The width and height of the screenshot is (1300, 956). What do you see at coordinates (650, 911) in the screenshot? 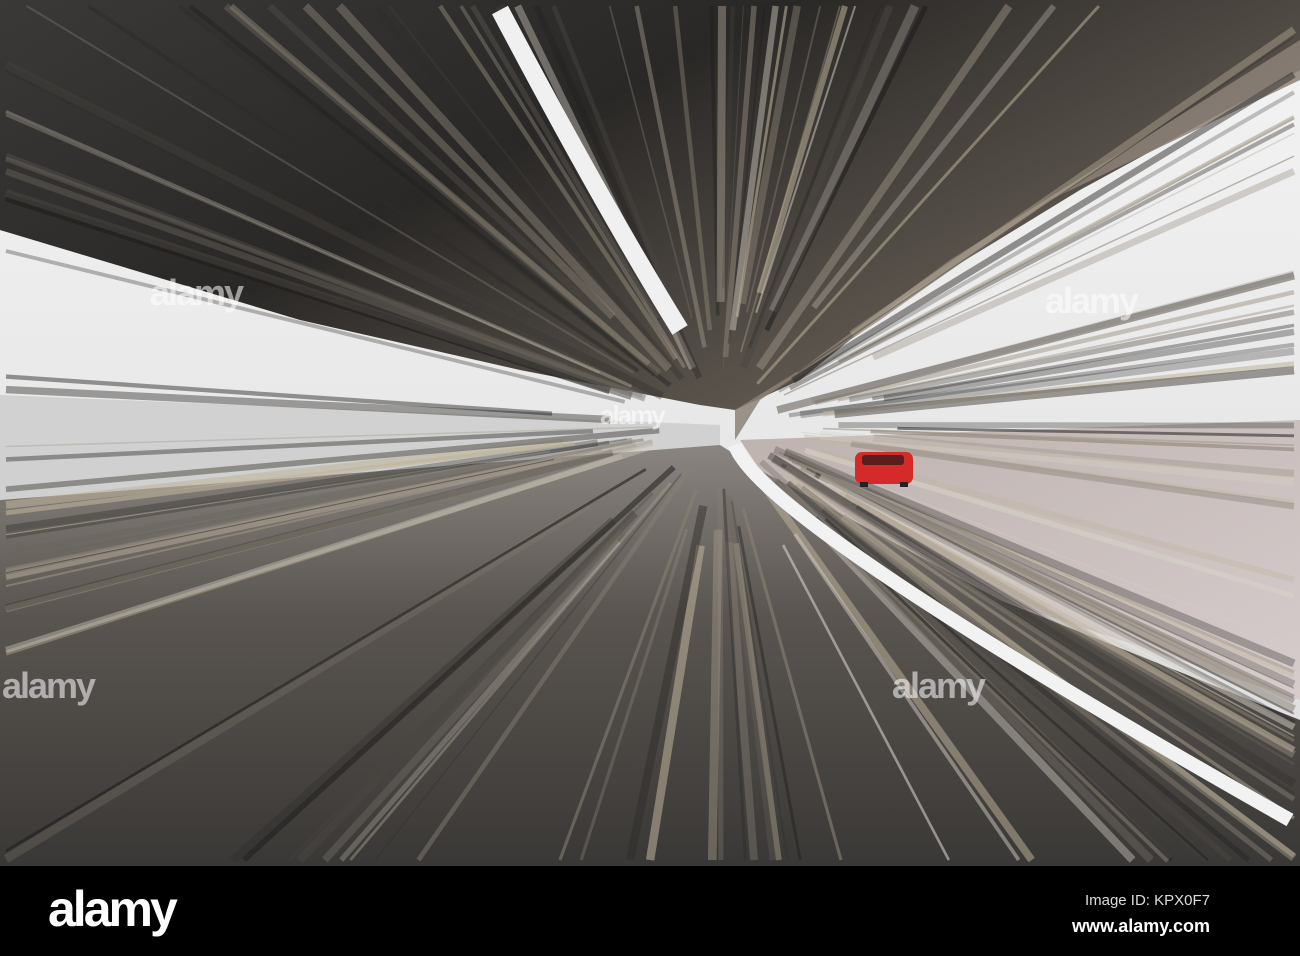
I see `footer-bar: alamy Image ID: KPX0F7 www.alamy.com` at bounding box center [650, 911].